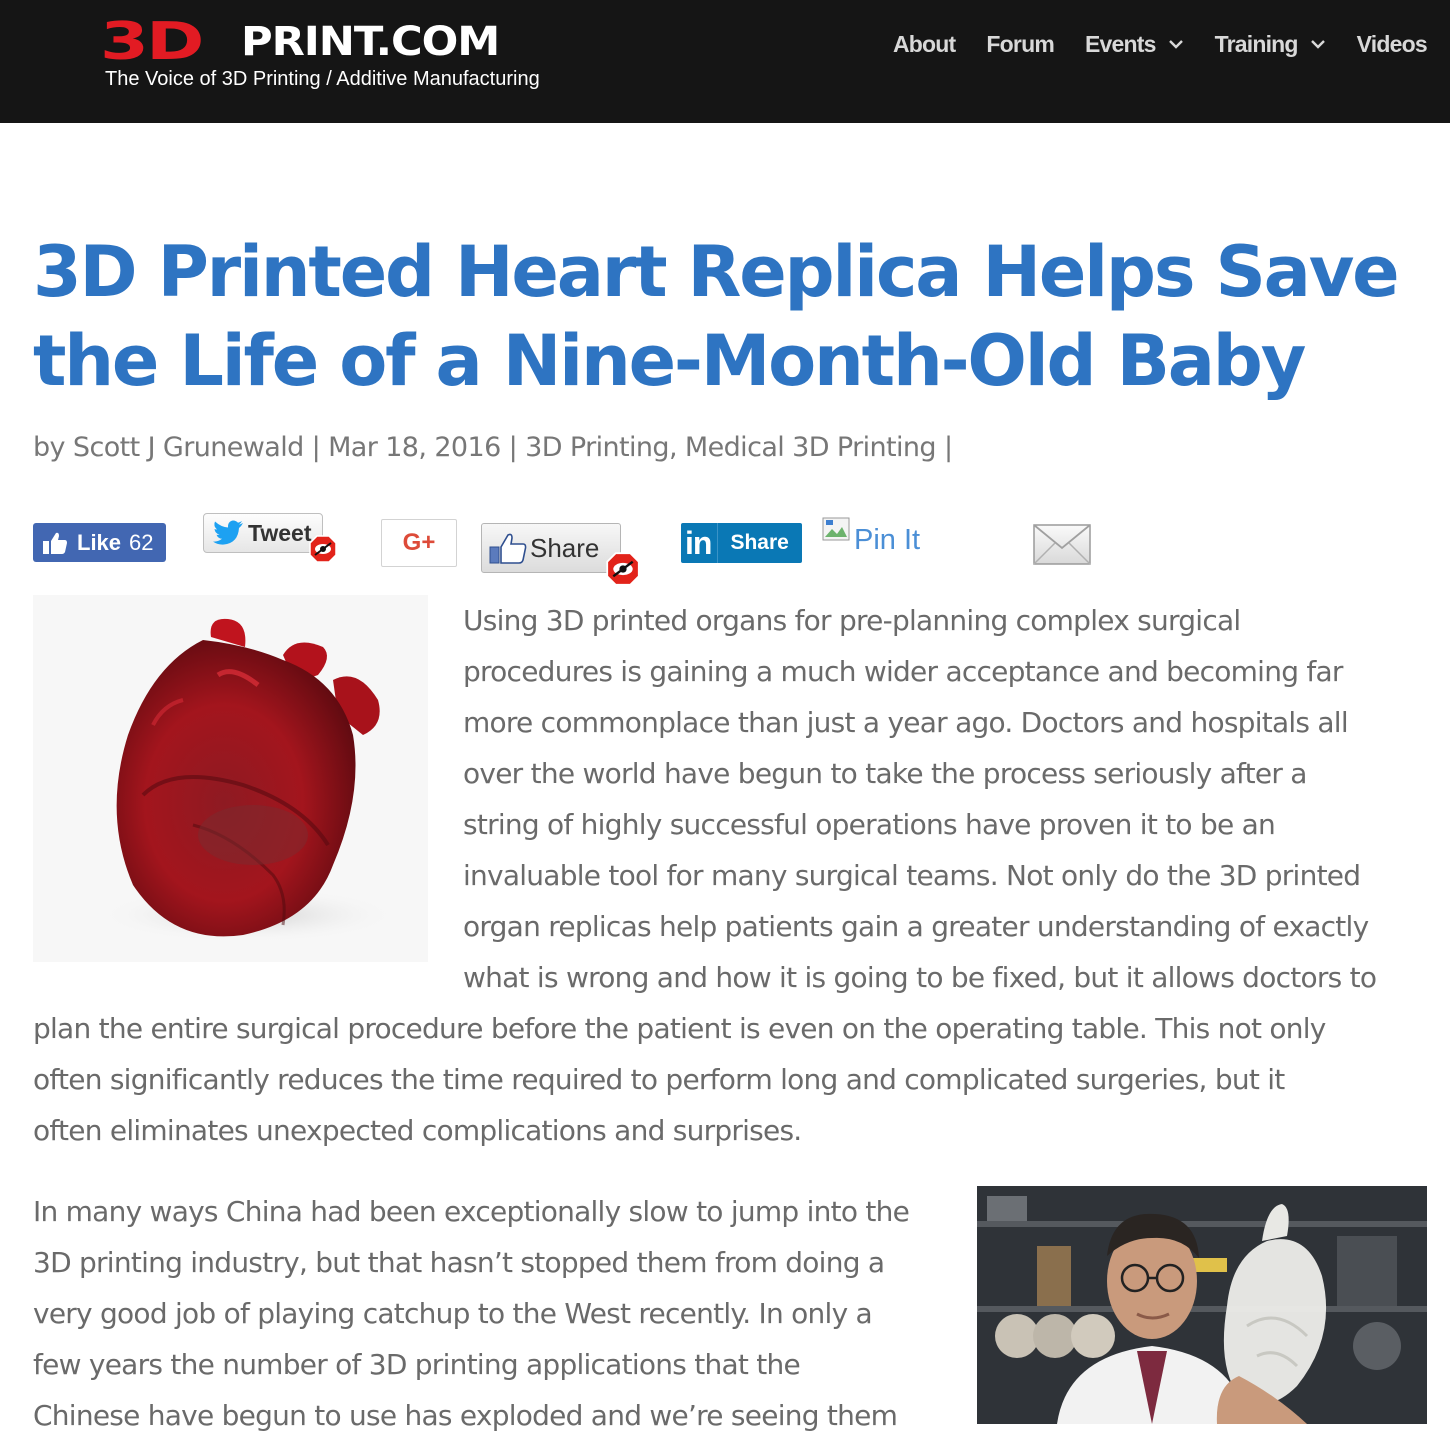 Image resolution: width=1450 pixels, height=1432 pixels. I want to click on publish-date: Mar 18, 2016, so click(414, 447).